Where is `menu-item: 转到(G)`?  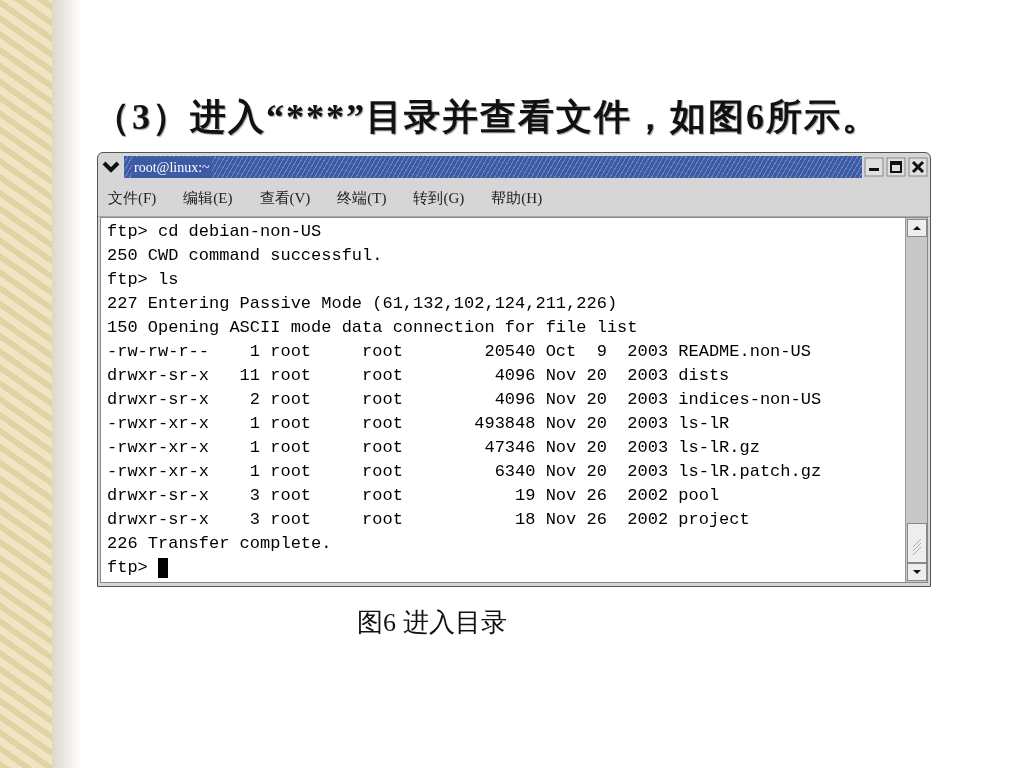
menu-item: 转到(G) is located at coordinates (439, 198).